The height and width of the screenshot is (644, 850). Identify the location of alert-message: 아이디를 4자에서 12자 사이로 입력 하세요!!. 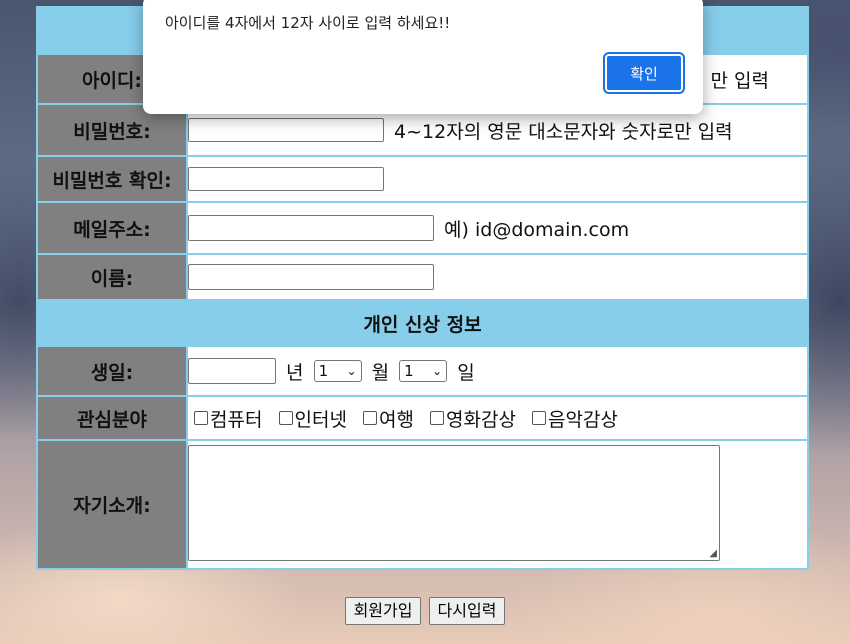
(308, 23).